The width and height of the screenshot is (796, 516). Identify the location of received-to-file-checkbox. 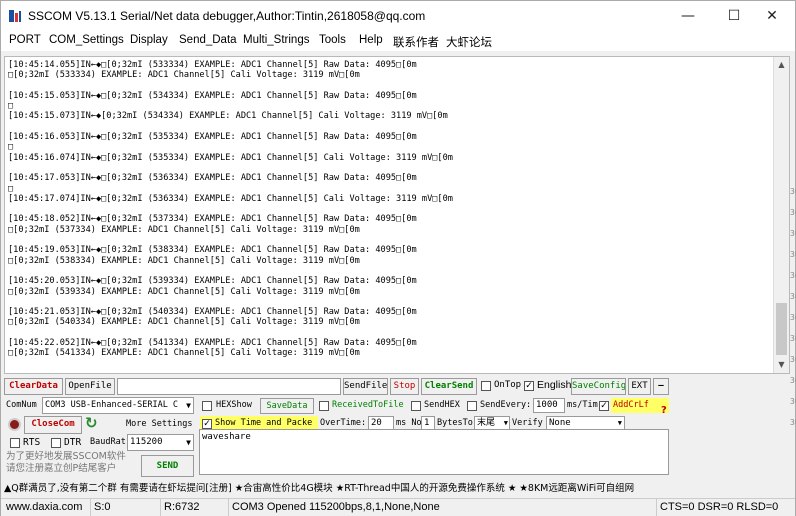
(324, 406).